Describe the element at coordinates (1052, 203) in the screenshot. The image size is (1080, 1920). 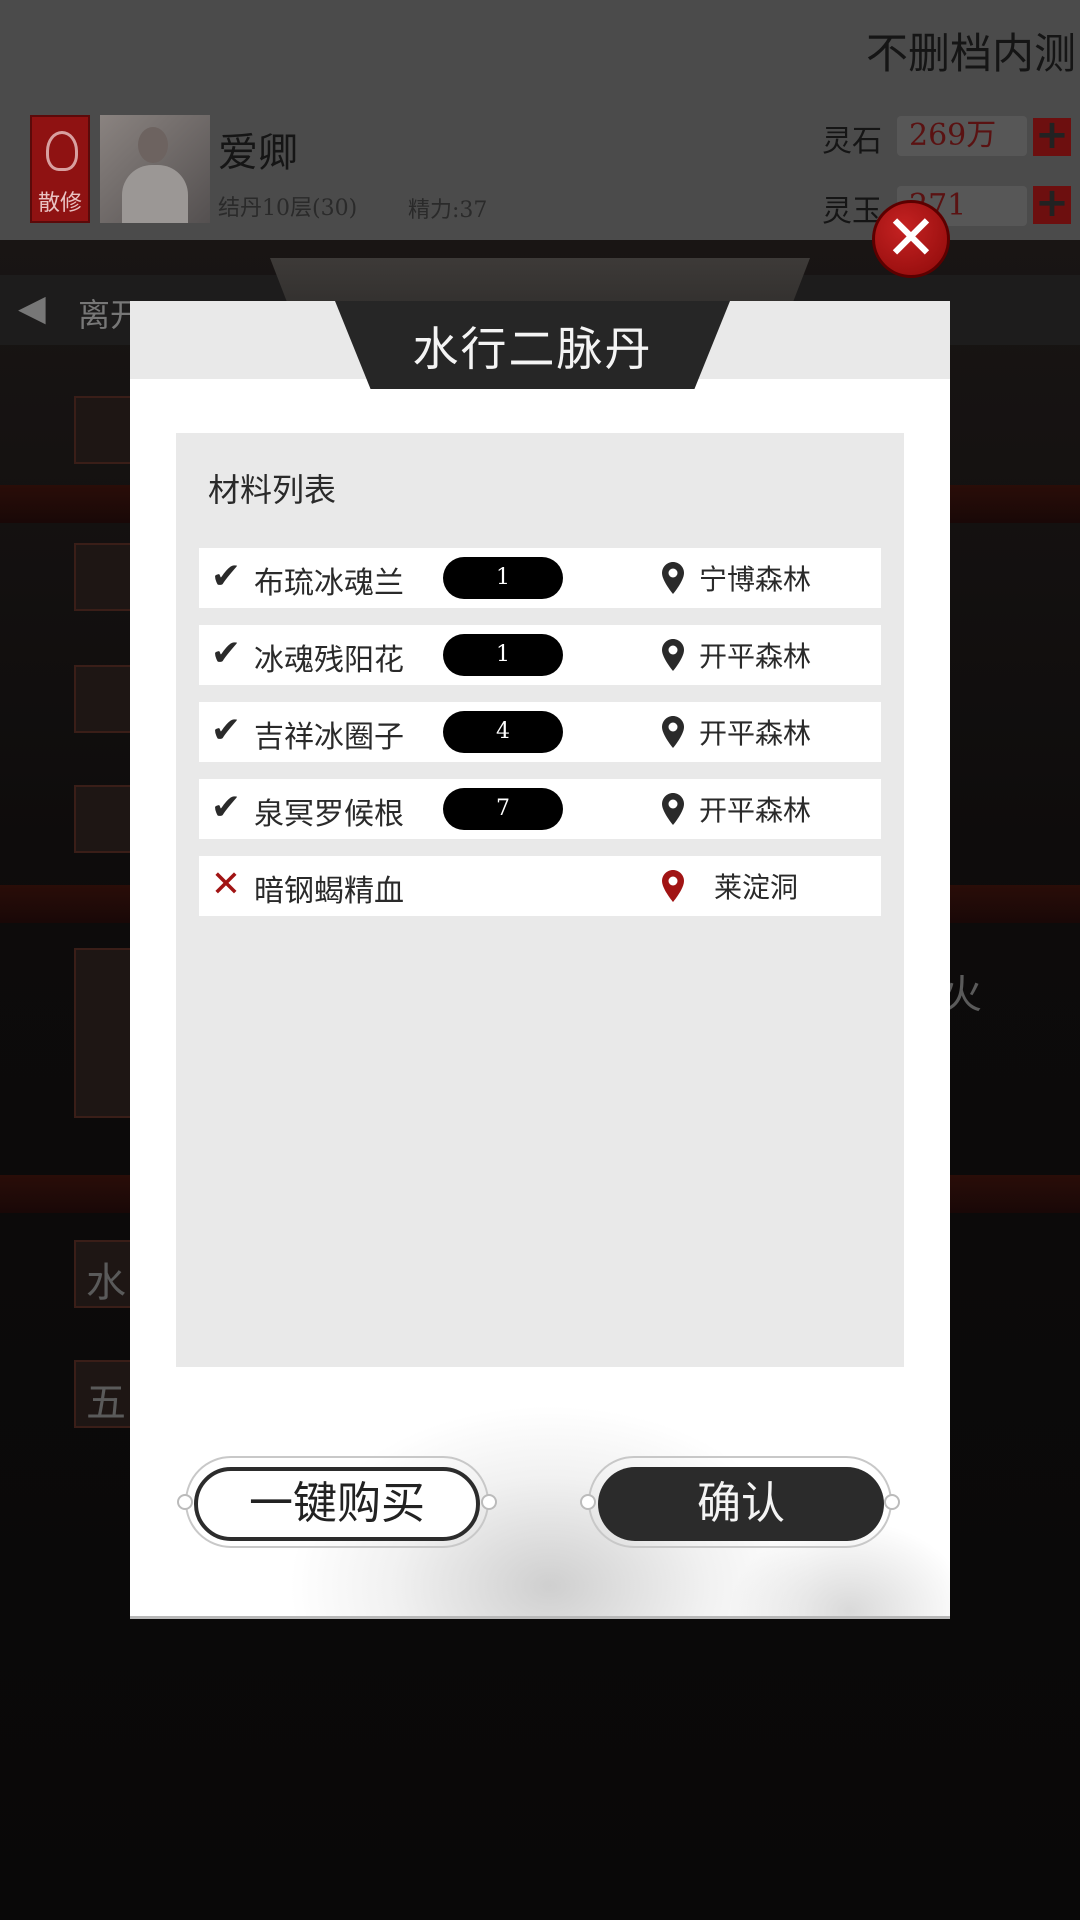
I see `add-spirit-jade-button: +` at that location.